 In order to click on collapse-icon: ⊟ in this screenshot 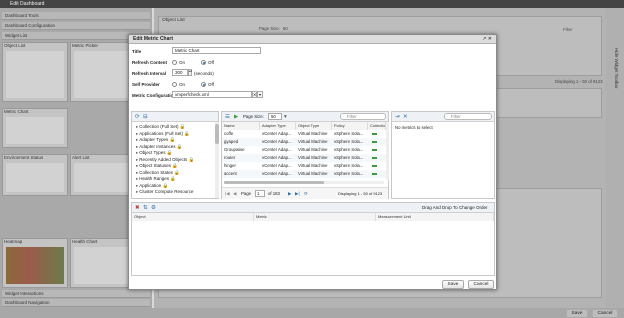, I will do `click(145, 117)`.